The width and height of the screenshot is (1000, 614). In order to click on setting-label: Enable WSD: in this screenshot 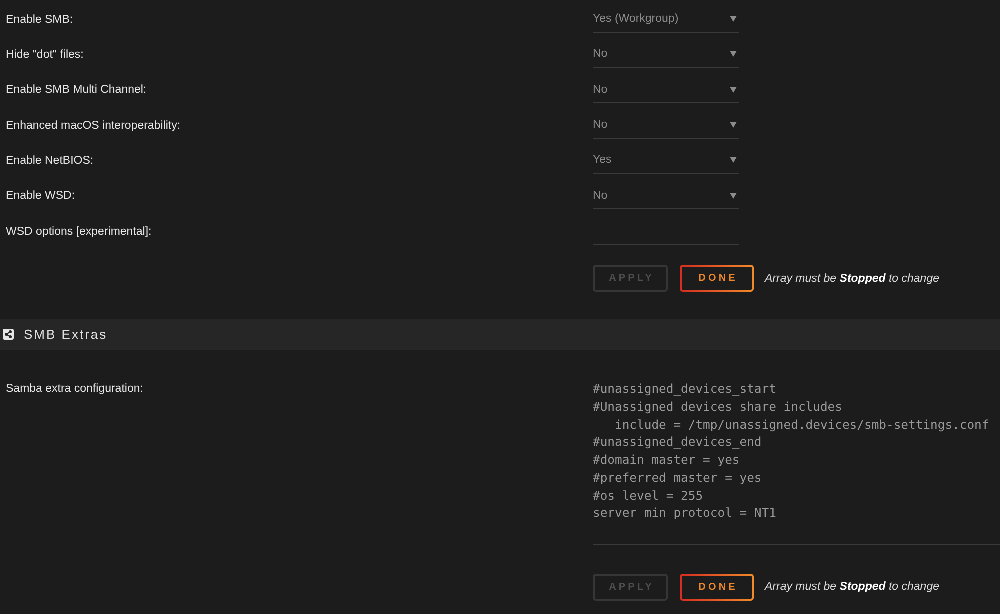, I will do `click(40, 196)`.